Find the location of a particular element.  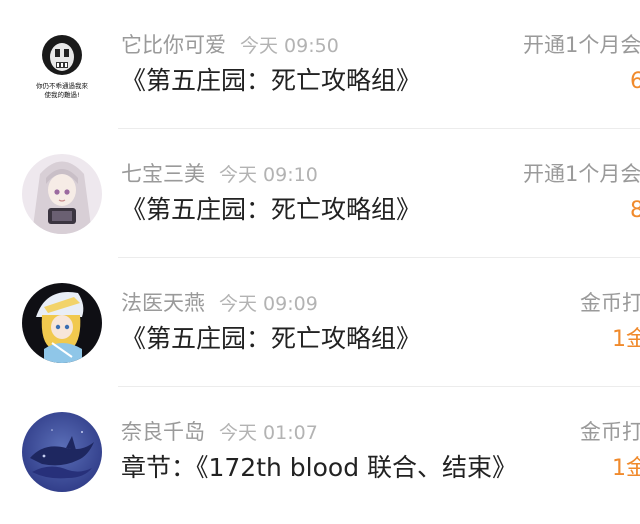

timestamp: 今天 09:10 is located at coordinates (268, 175).